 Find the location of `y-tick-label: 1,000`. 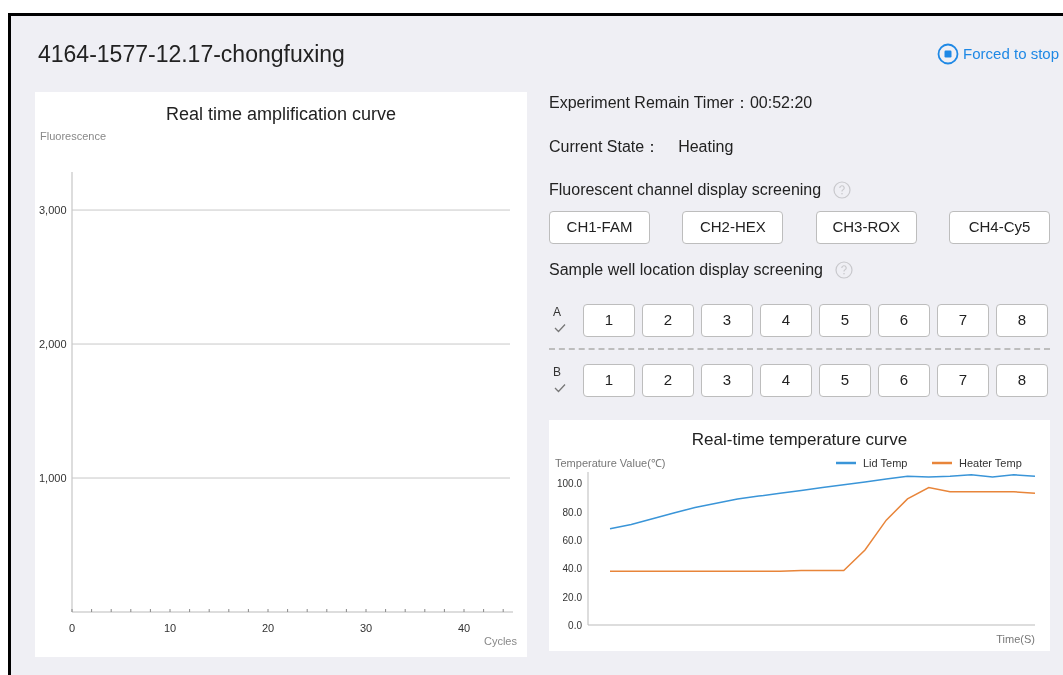

y-tick-label: 1,000 is located at coordinates (53, 478).